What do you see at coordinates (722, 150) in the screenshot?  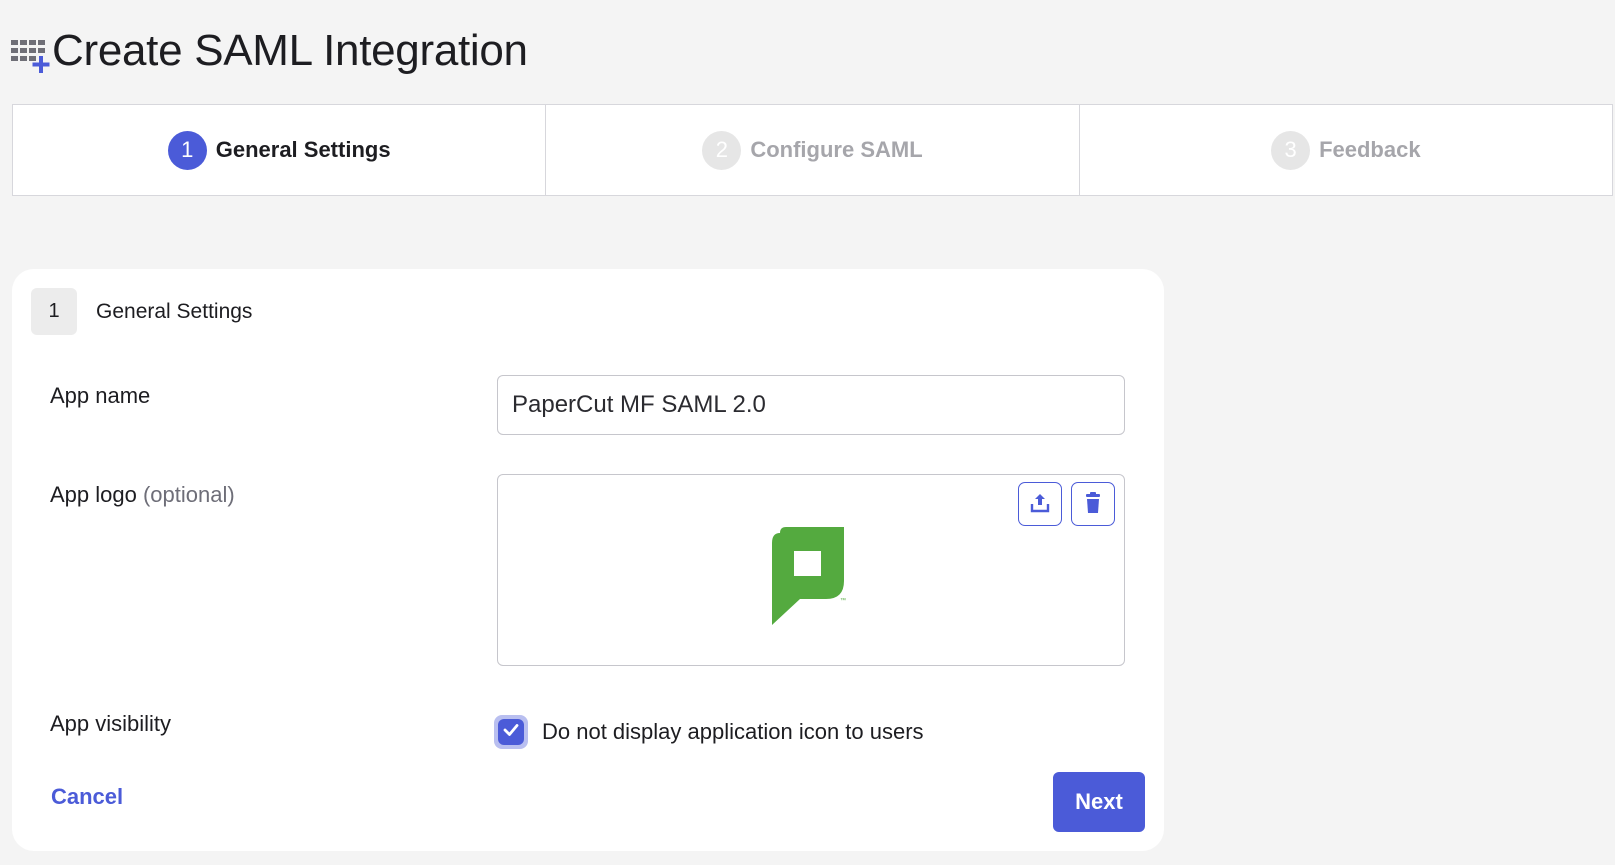 I see `step-number-badge: 2` at bounding box center [722, 150].